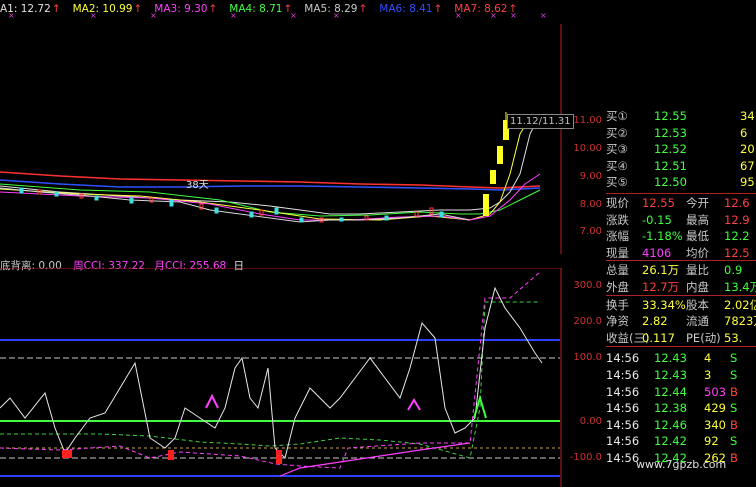 This screenshot has width=756, height=487. I want to click on bid-volume: 95, so click(747, 182).